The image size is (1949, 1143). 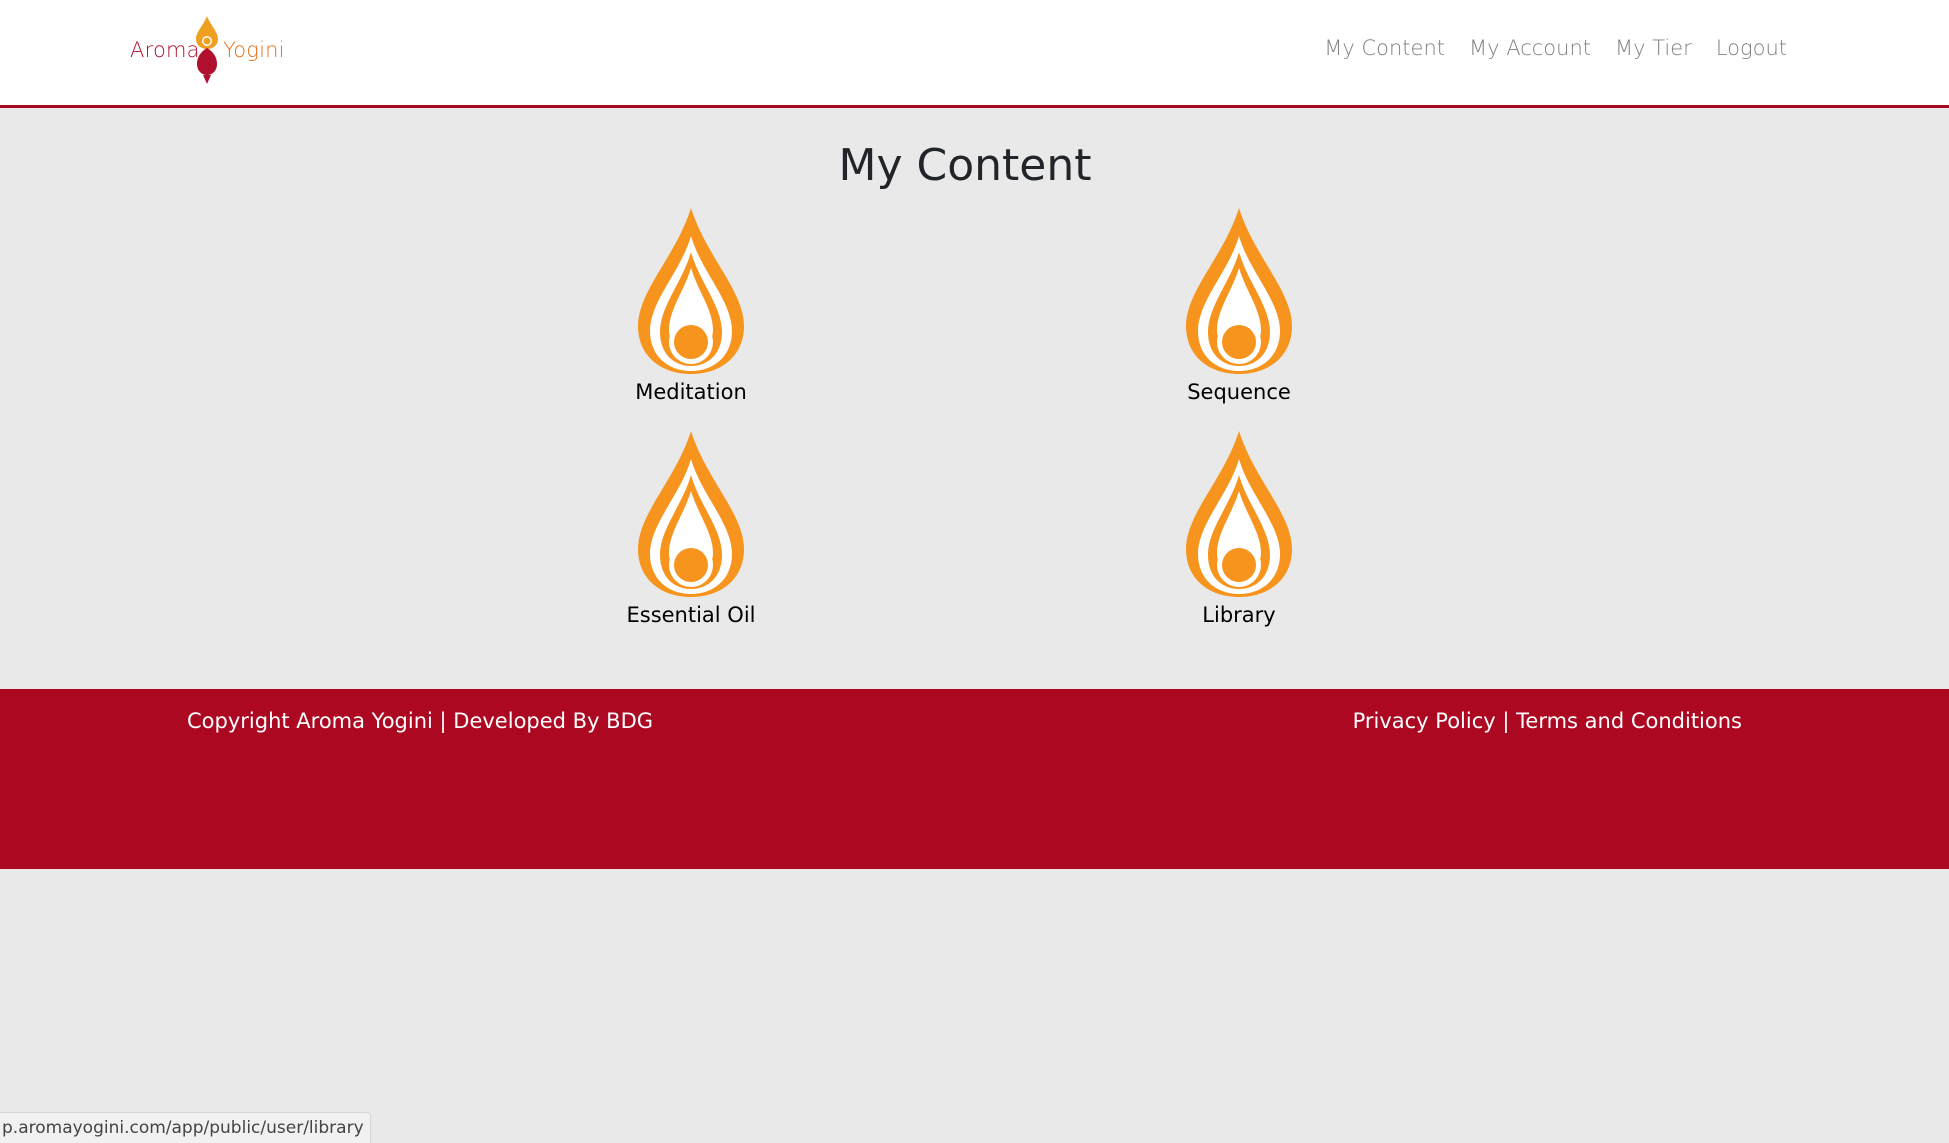 I want to click on footer-links: Privacy Policy | Terms and Conditions, so click(x=1547, y=721).